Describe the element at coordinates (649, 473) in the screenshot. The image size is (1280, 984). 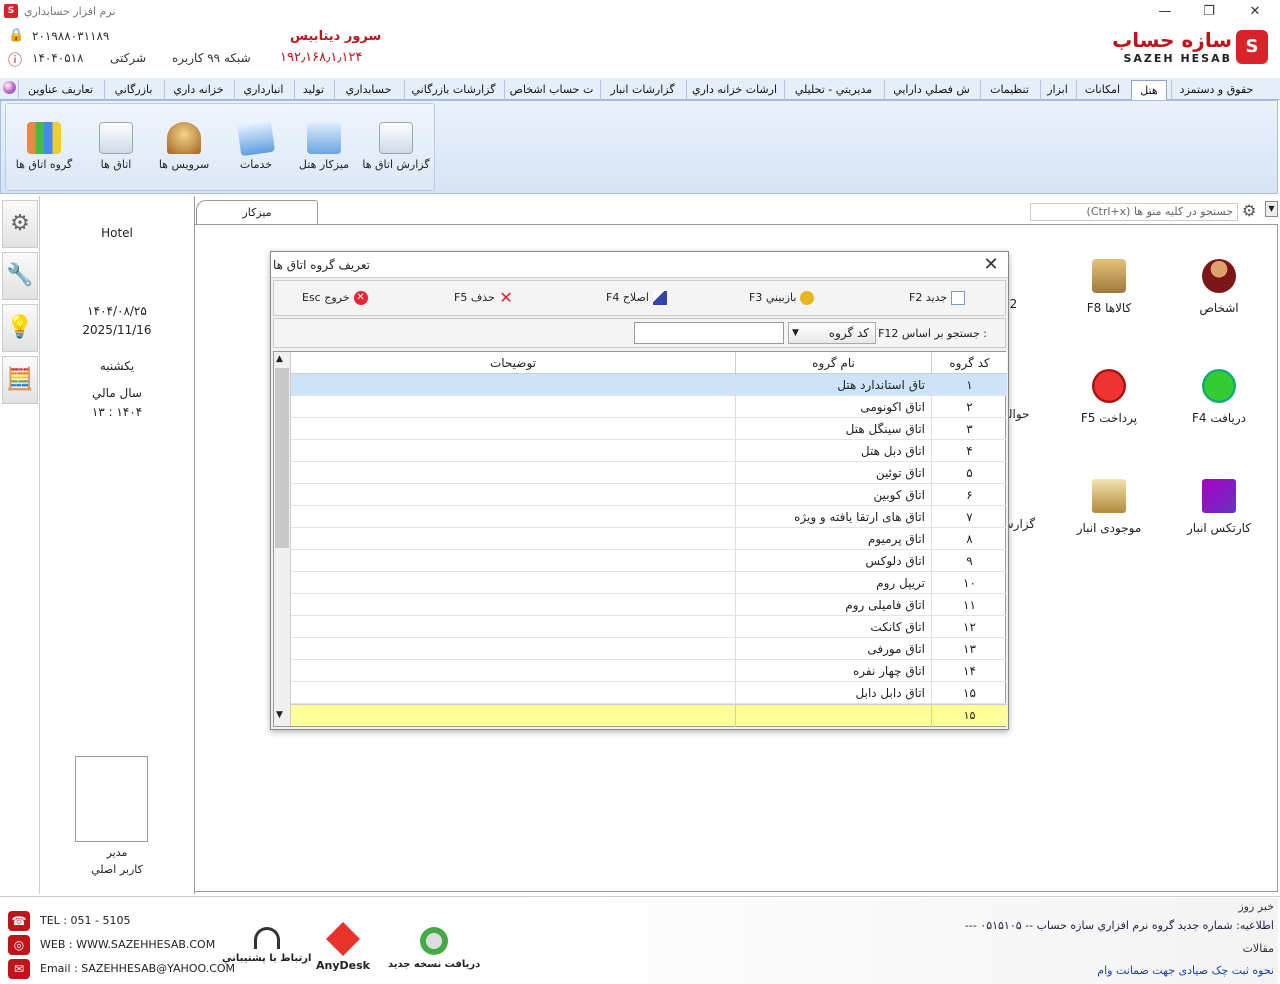
I see `table-row: اتاق توئین ۵` at that location.